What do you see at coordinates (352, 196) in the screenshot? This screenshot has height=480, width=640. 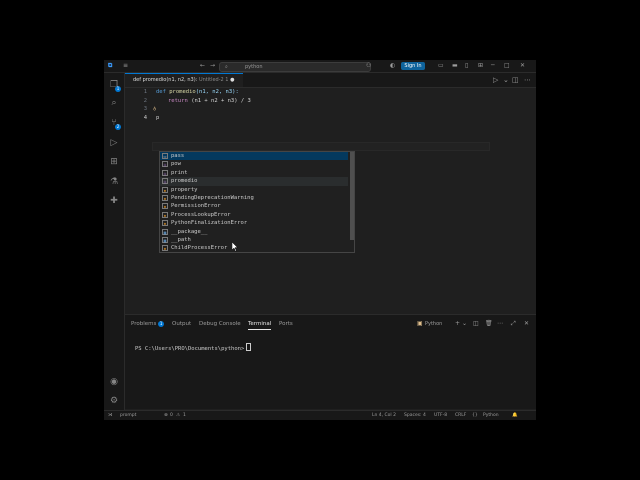 I see `suggest-scrollbar` at bounding box center [352, 196].